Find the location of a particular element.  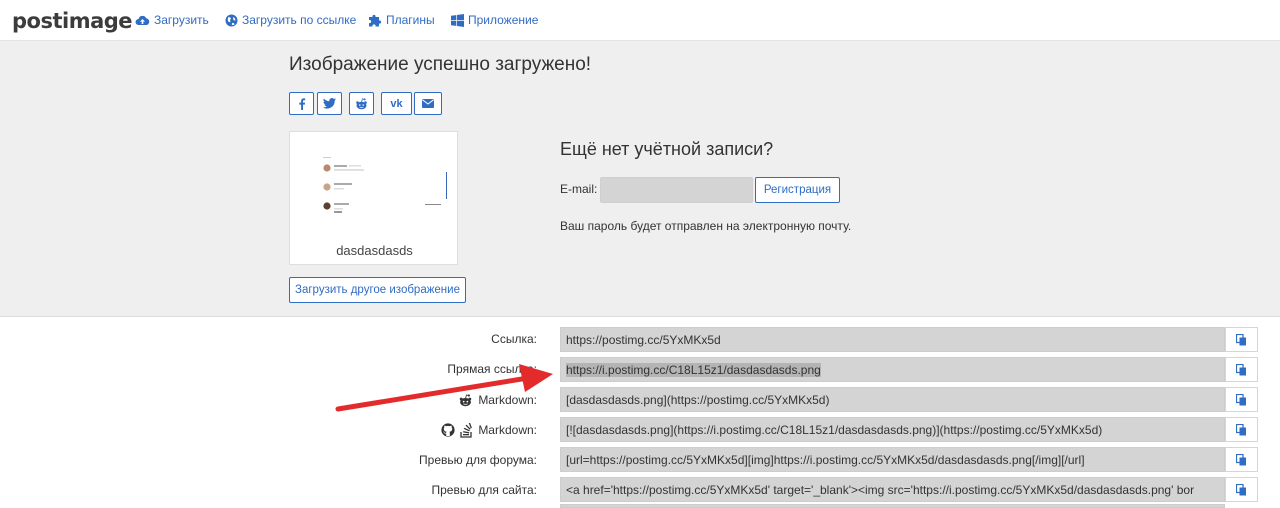

thumbnail-caption: dasdasdasds is located at coordinates (374, 250).